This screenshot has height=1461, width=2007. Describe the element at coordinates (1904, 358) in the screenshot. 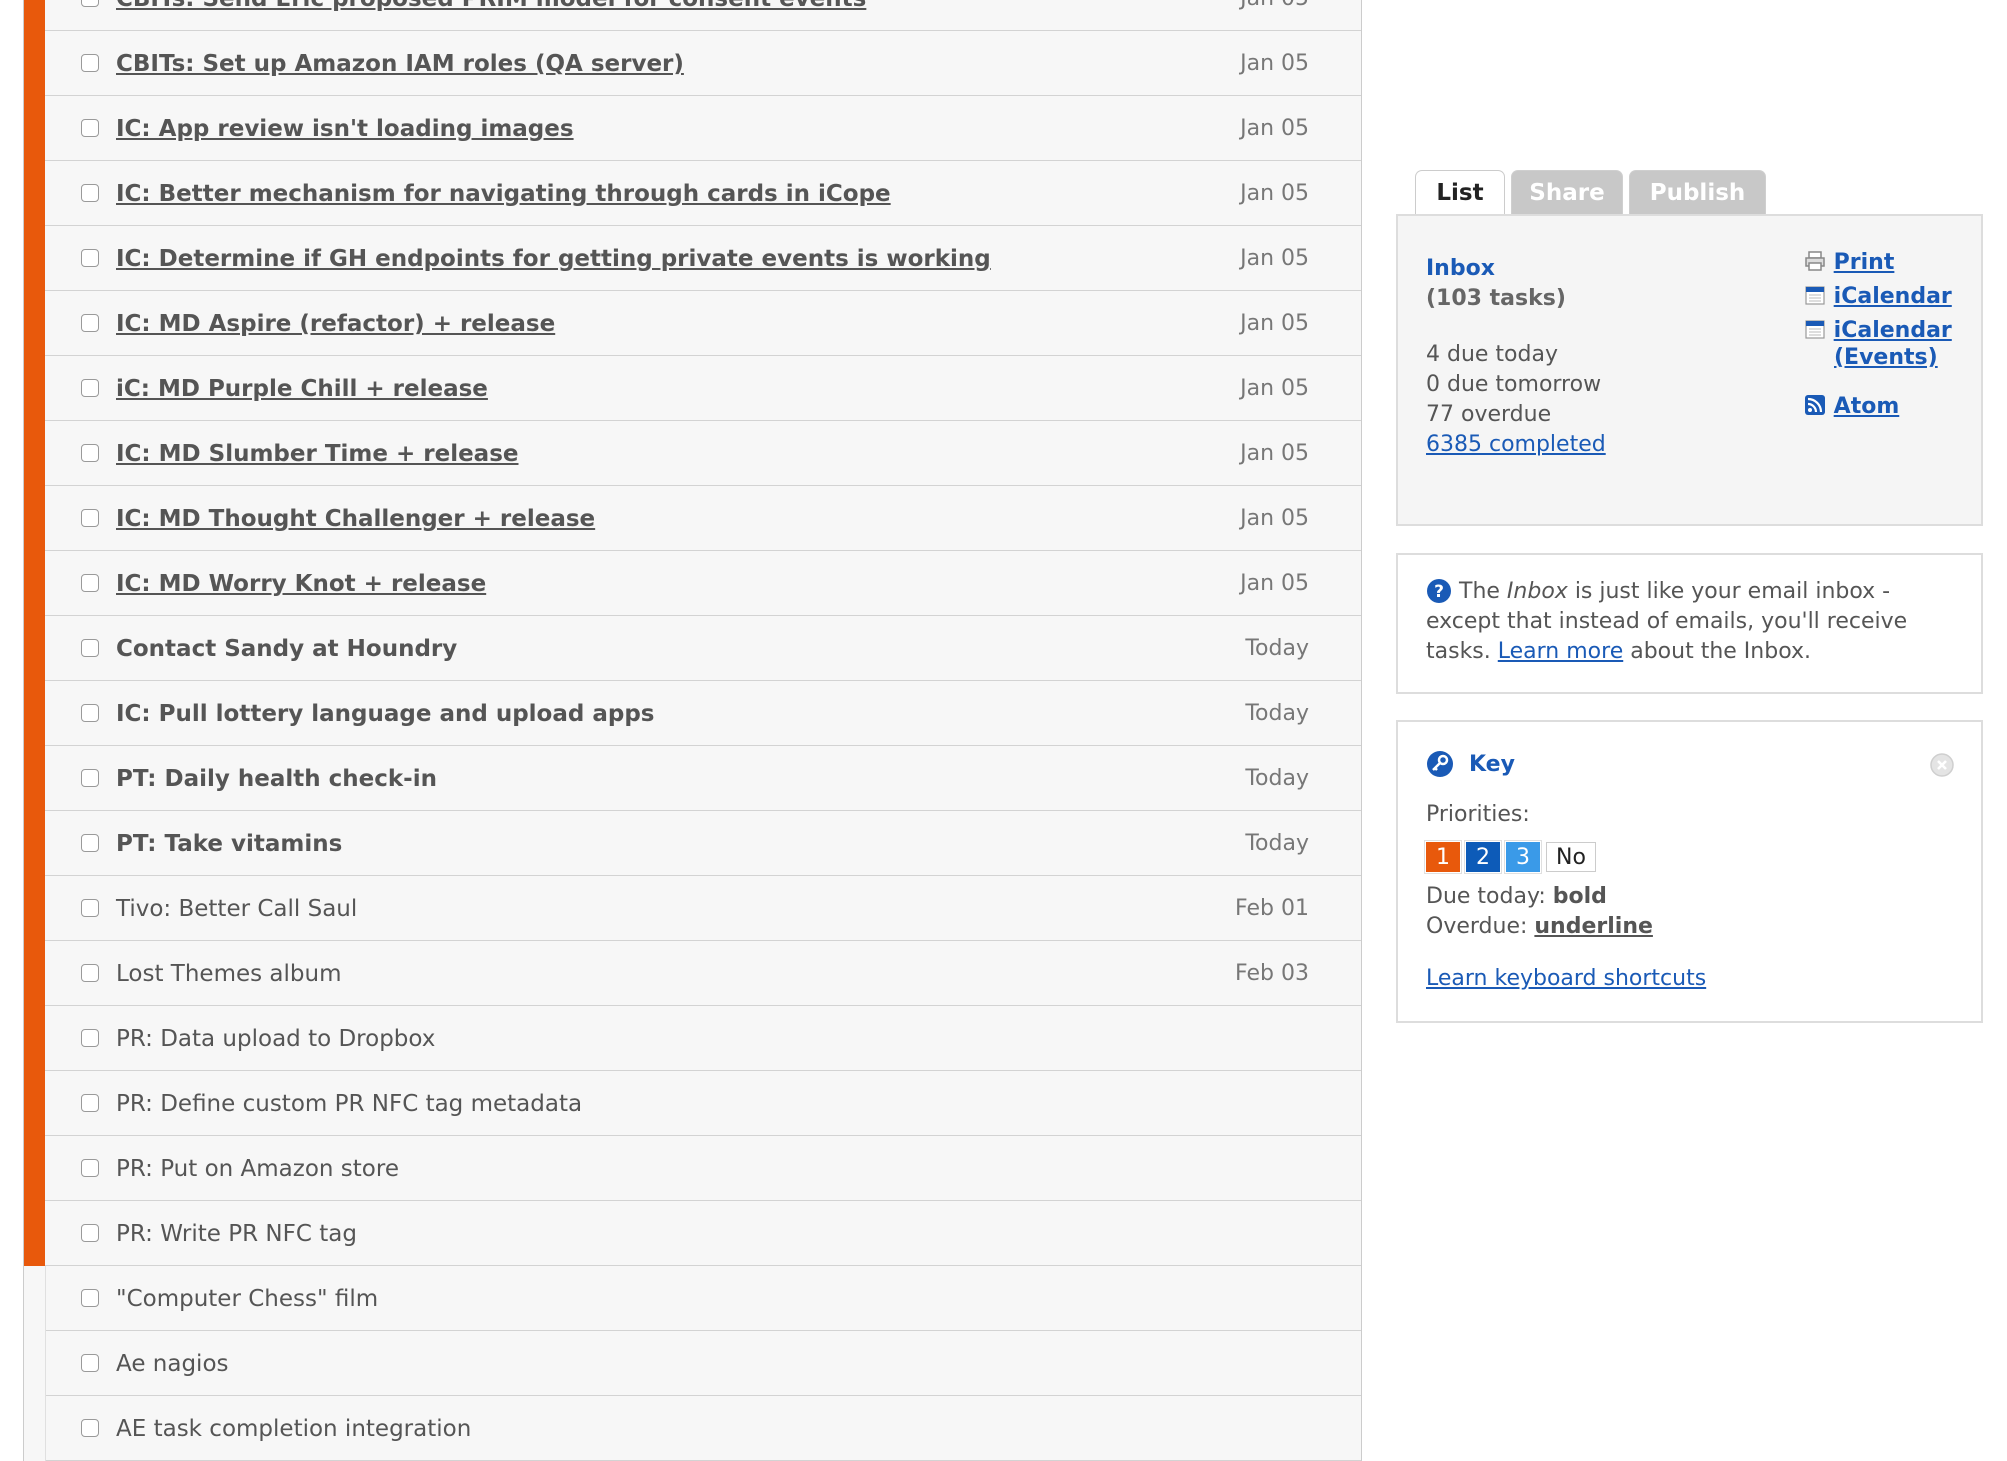

I see `icalendar-events-link-2: (Events)` at that location.